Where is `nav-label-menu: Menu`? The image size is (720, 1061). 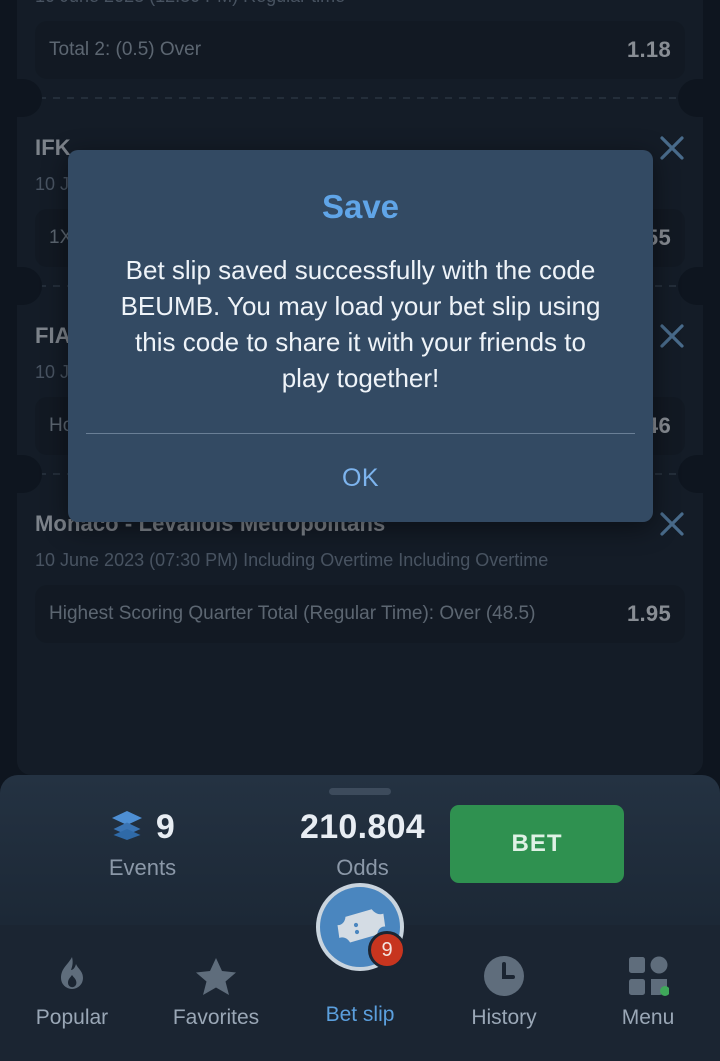 nav-label-menu: Menu is located at coordinates (648, 1017).